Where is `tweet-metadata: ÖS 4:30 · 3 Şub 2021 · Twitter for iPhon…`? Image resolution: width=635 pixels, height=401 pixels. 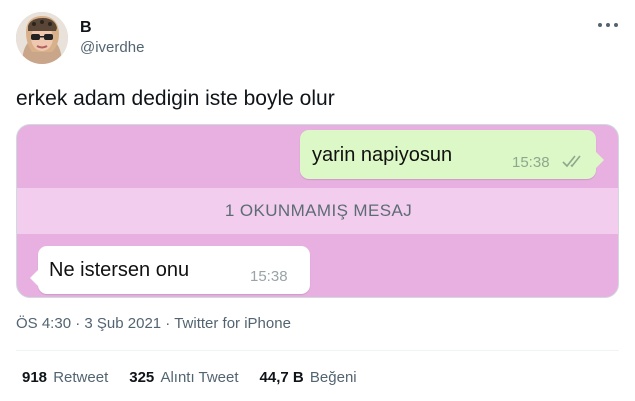 tweet-metadata: ÖS 4:30 · 3 Şub 2021 · Twitter for iPhon… is located at coordinates (153, 324).